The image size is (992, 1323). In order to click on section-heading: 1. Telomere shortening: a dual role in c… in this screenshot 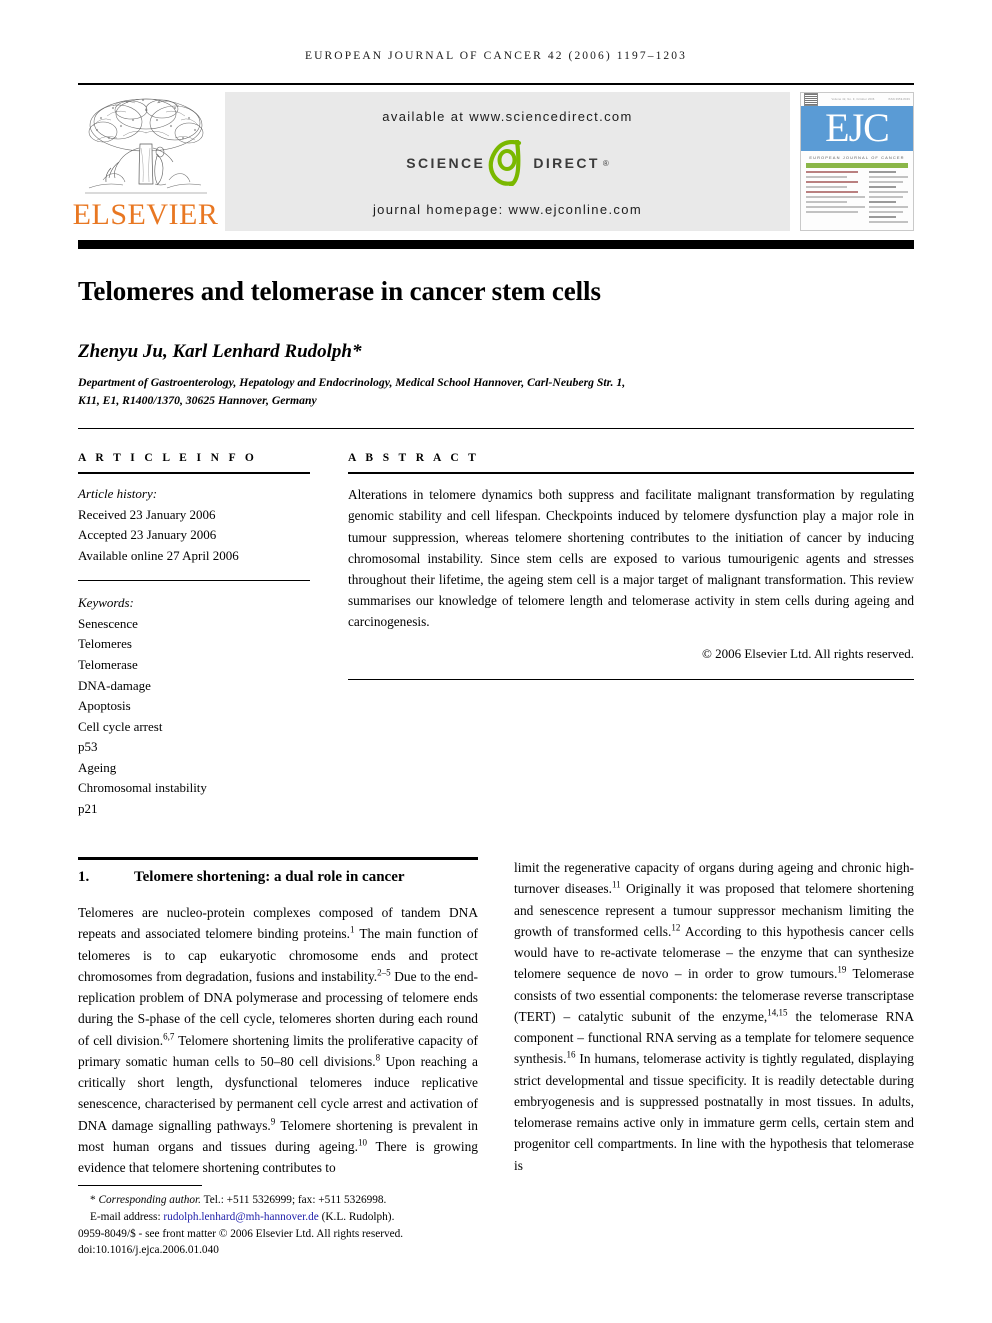, I will do `click(278, 877)`.